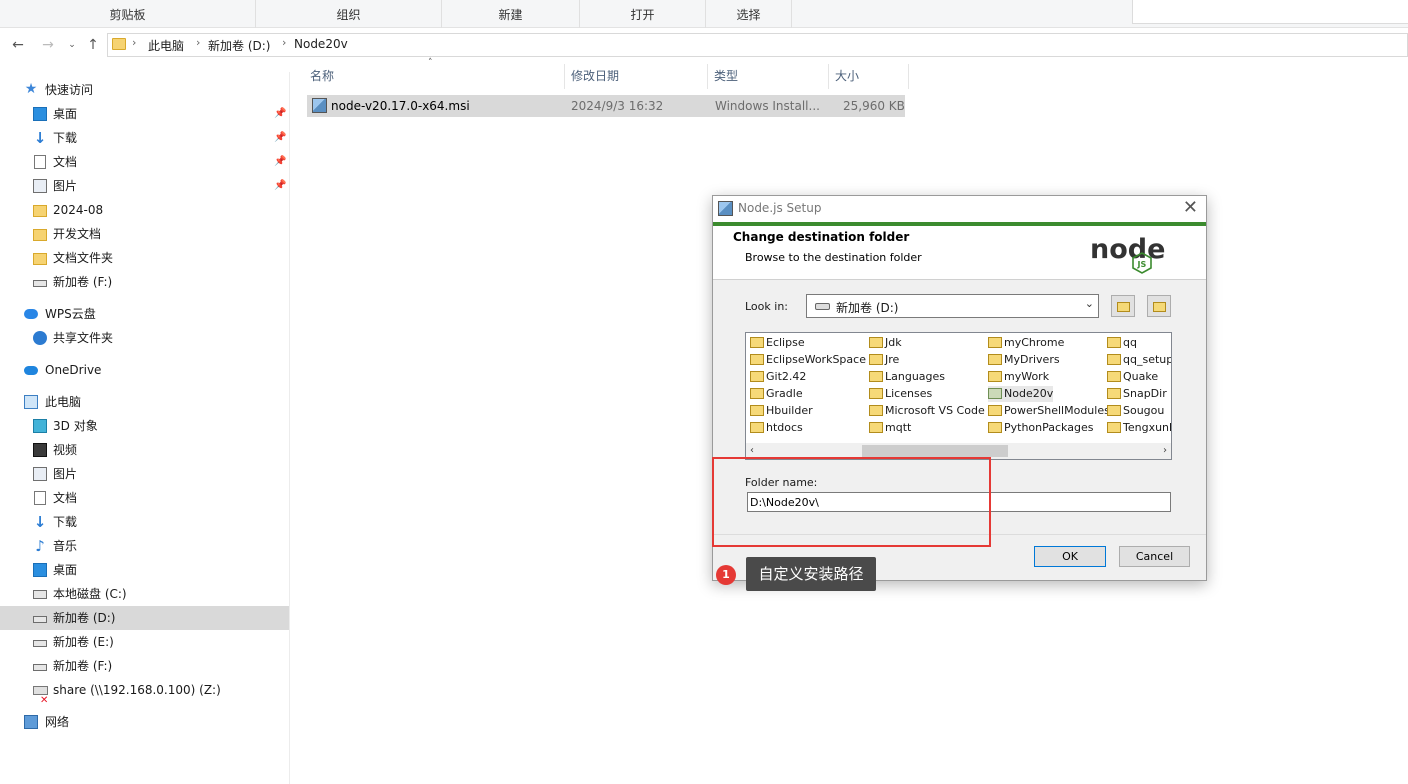 Image resolution: width=1408 pixels, height=784 pixels. Describe the element at coordinates (900, 394) in the screenshot. I see `folder-item: Licenses` at that location.